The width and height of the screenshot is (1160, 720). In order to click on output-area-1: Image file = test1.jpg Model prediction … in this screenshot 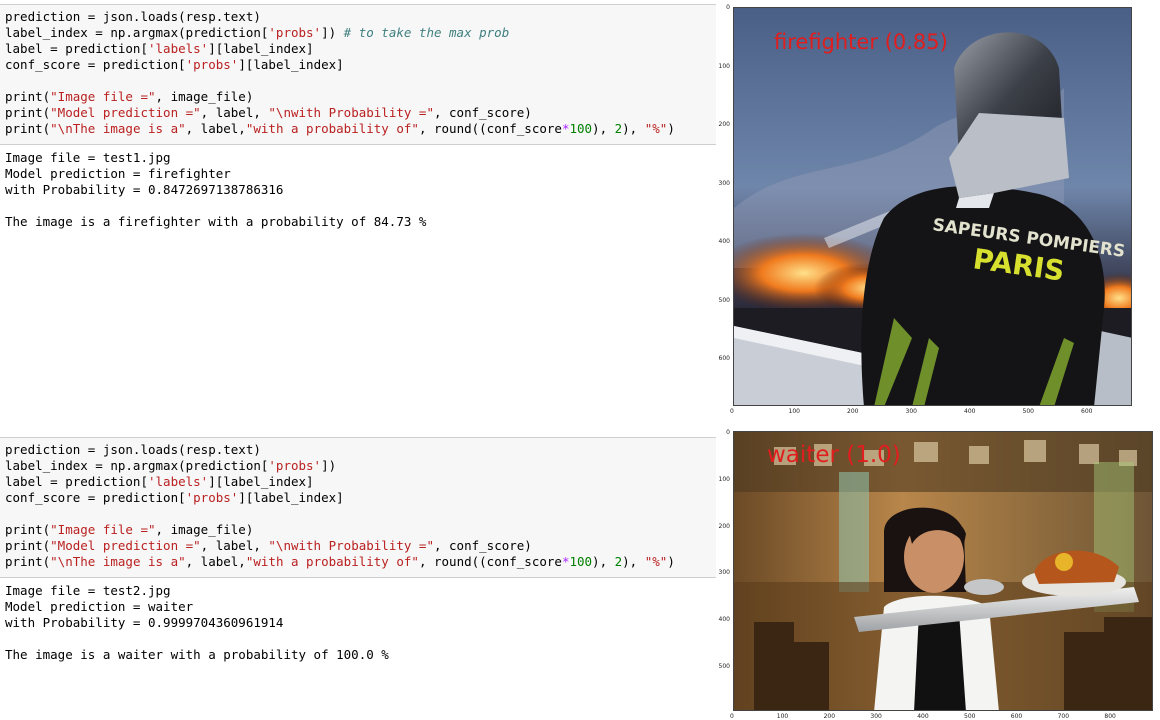, I will do `click(358, 196)`.